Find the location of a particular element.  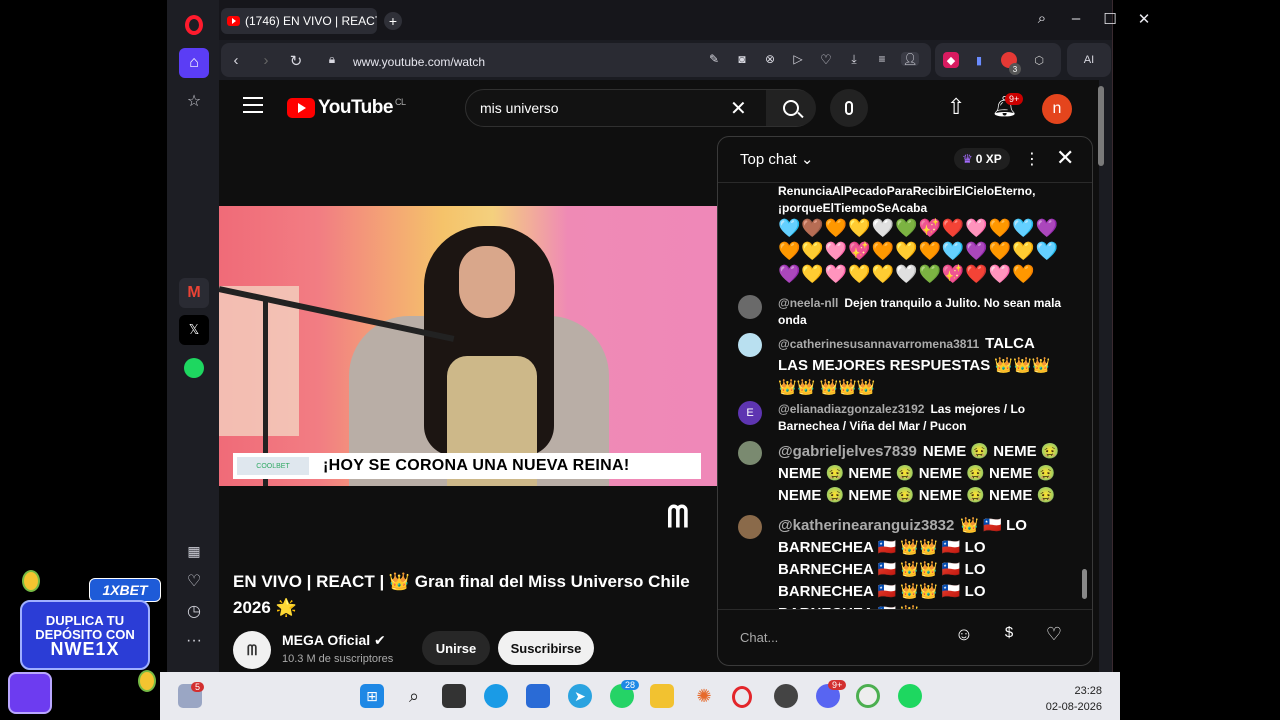

back-icon: ‹ is located at coordinates (236, 60).